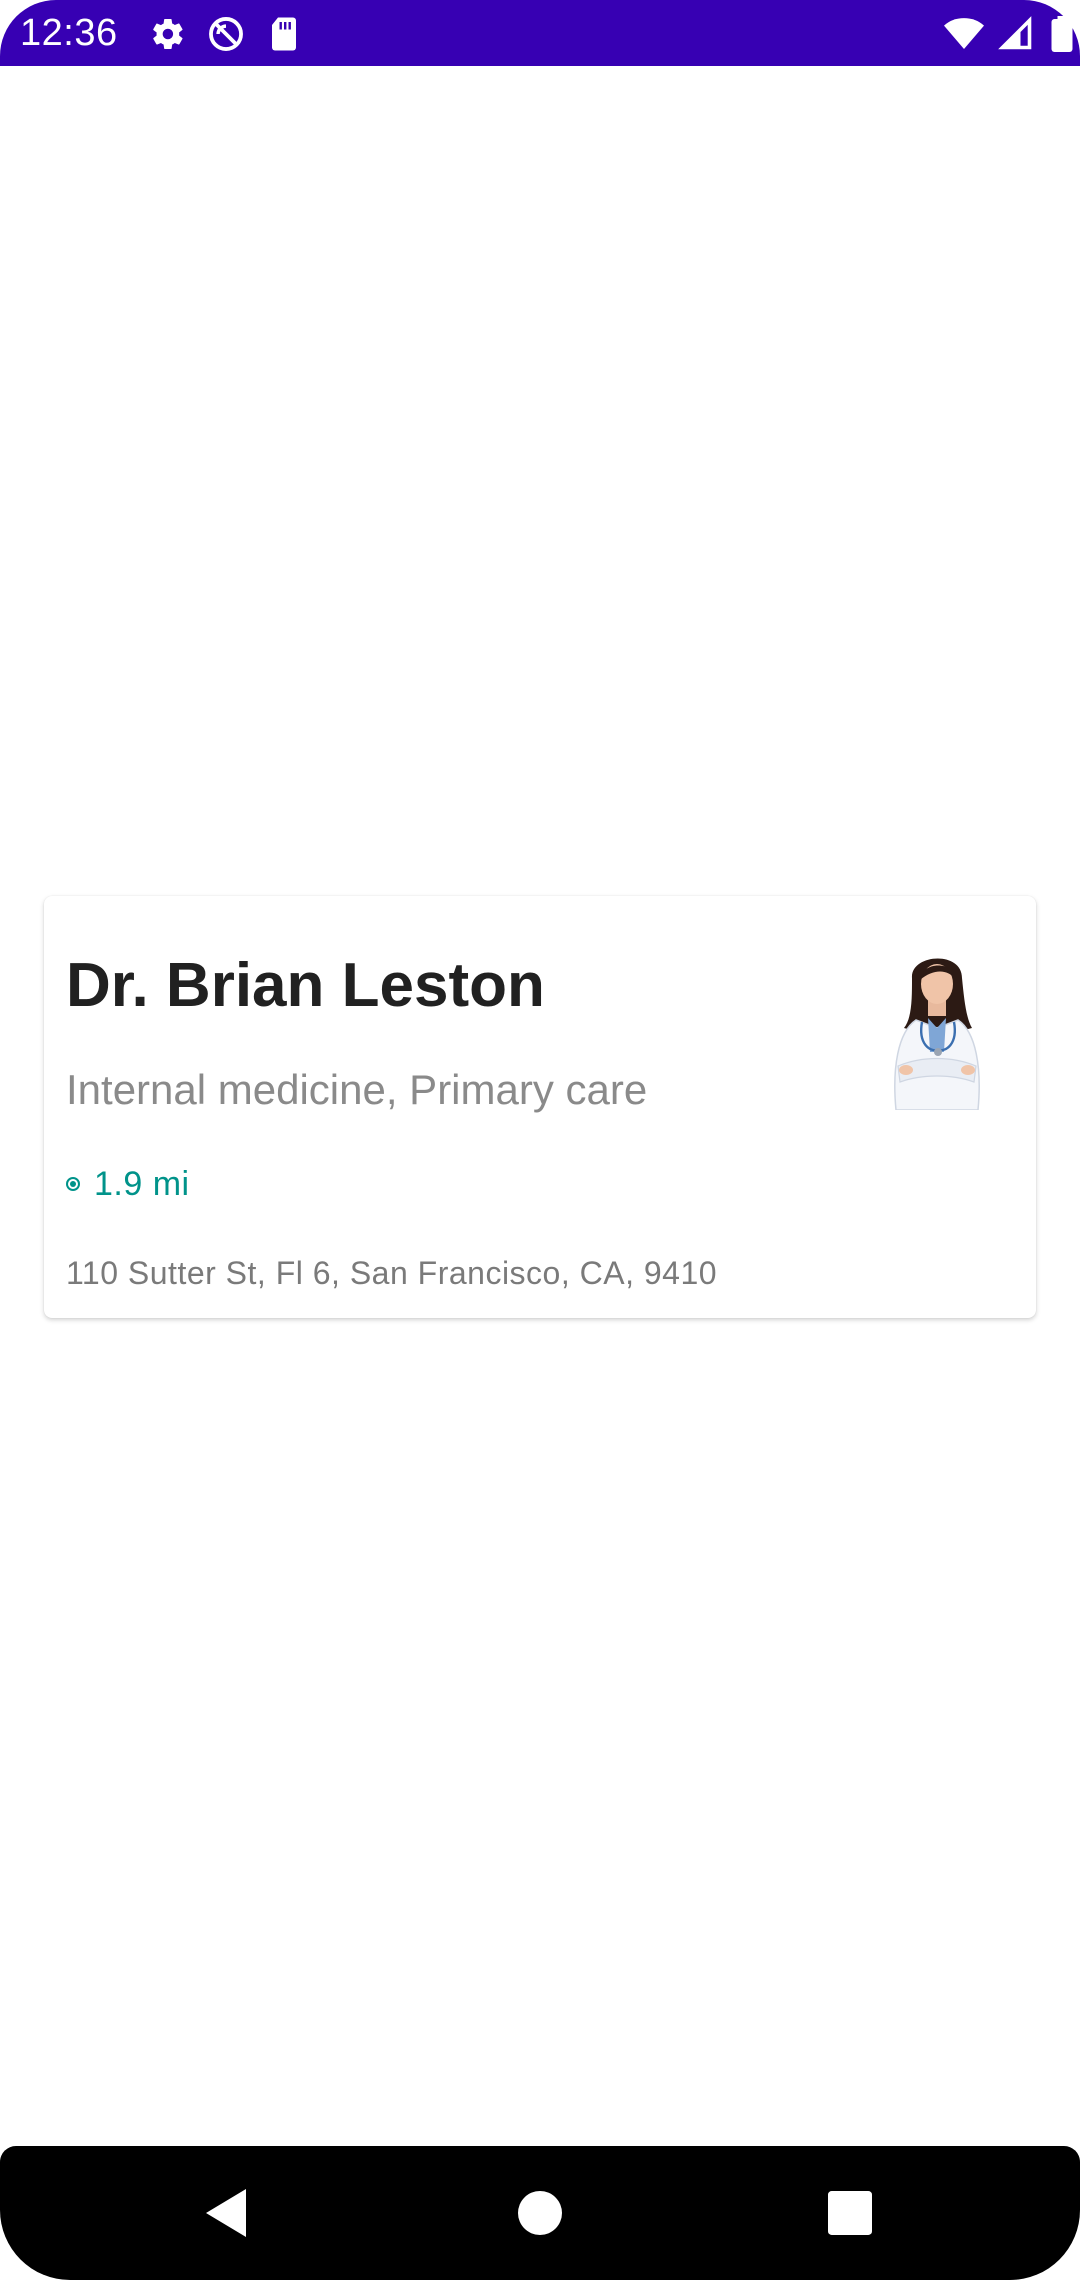 The height and width of the screenshot is (2280, 1080). What do you see at coordinates (168, 34) in the screenshot?
I see `gear-icon` at bounding box center [168, 34].